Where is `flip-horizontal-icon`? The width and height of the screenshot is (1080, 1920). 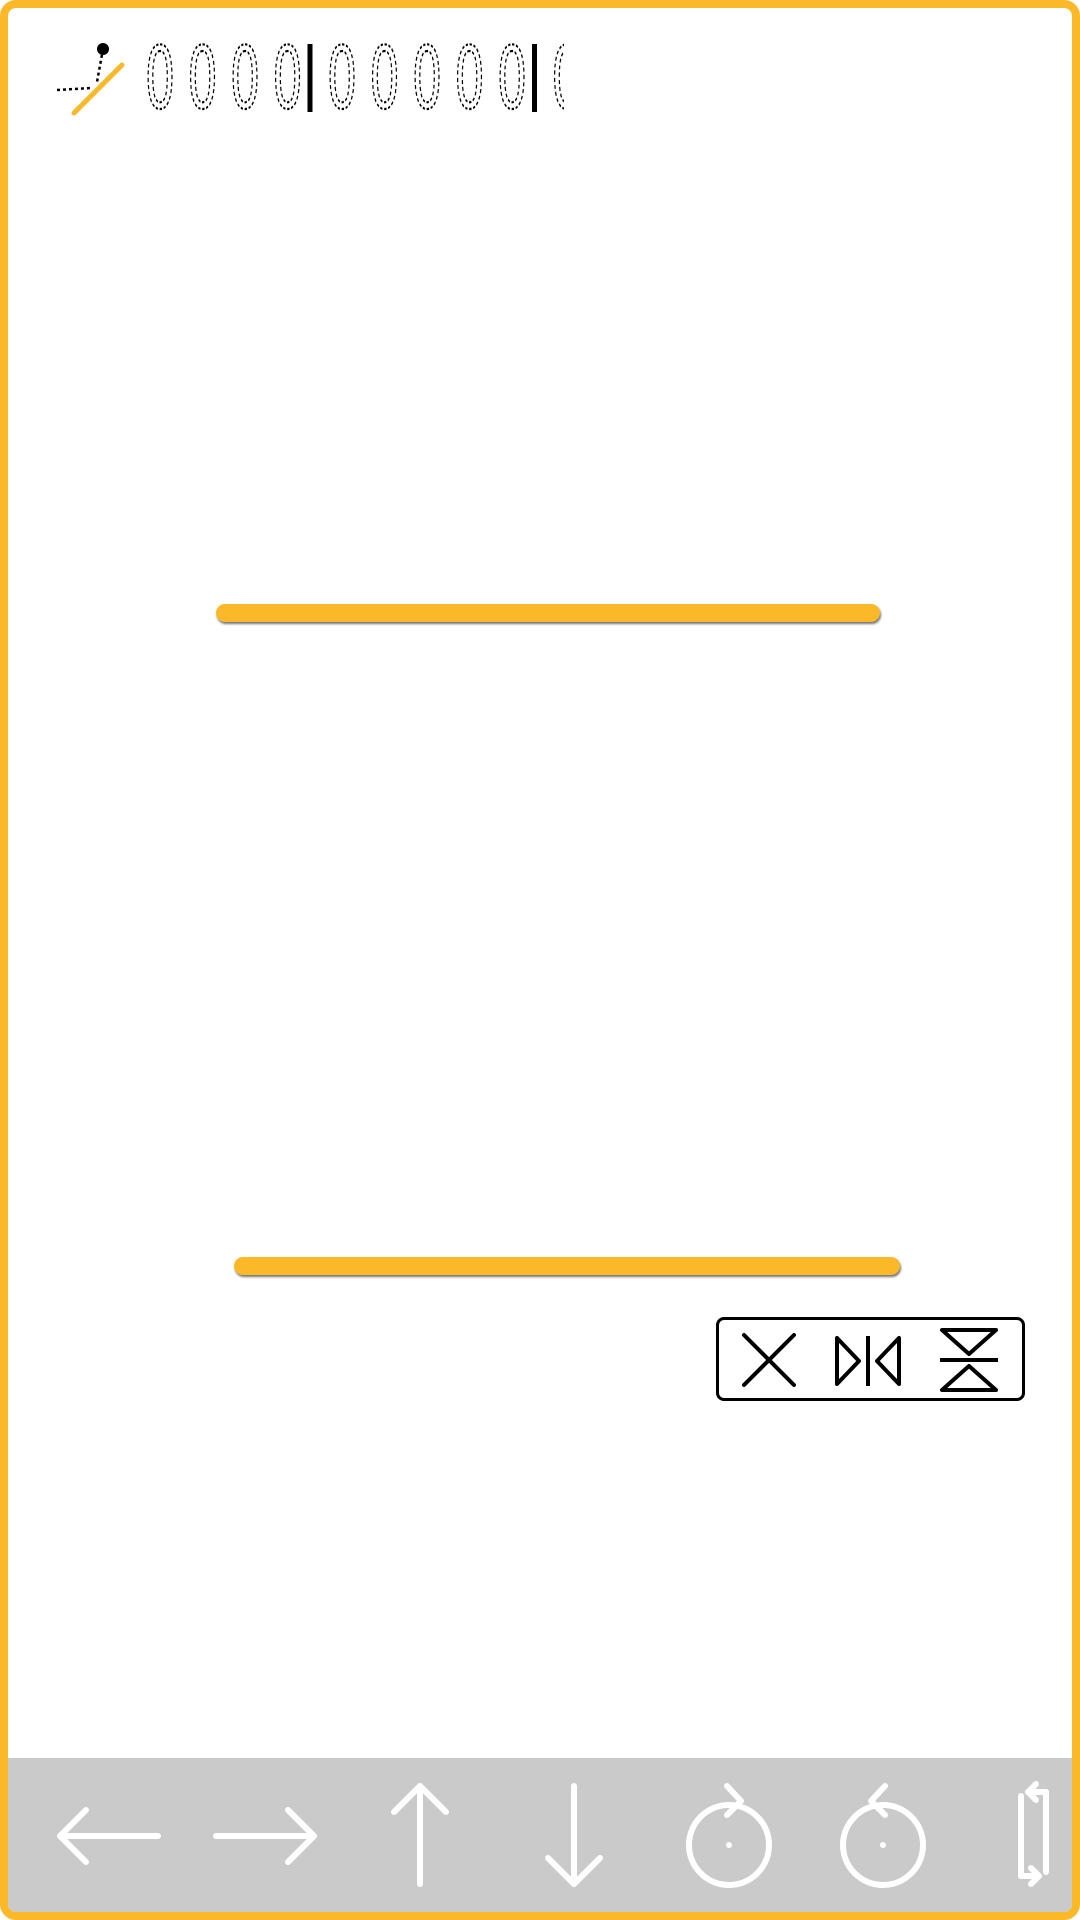 flip-horizontal-icon is located at coordinates (868, 1361).